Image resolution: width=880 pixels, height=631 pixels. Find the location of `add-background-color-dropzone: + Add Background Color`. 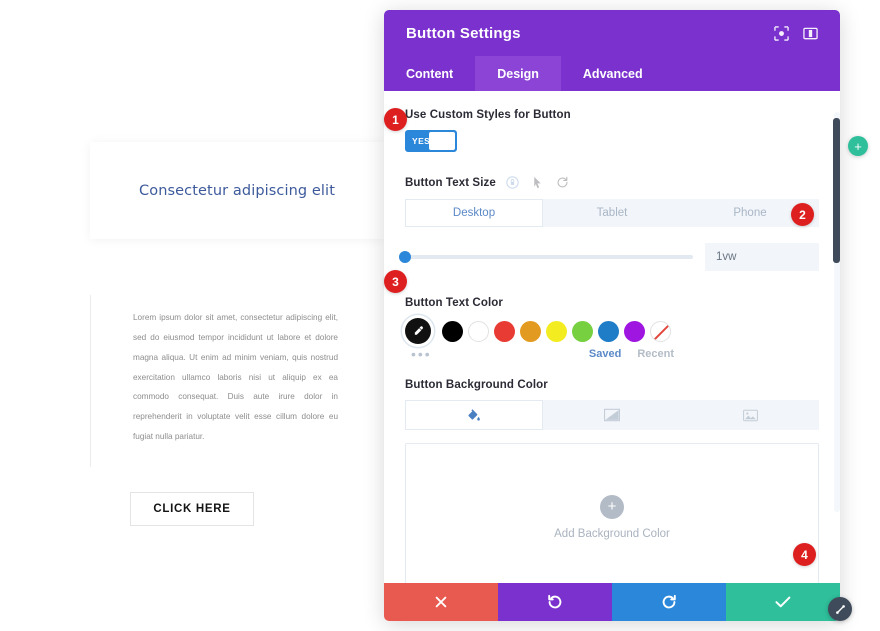

add-background-color-dropzone: + Add Background Color is located at coordinates (612, 513).